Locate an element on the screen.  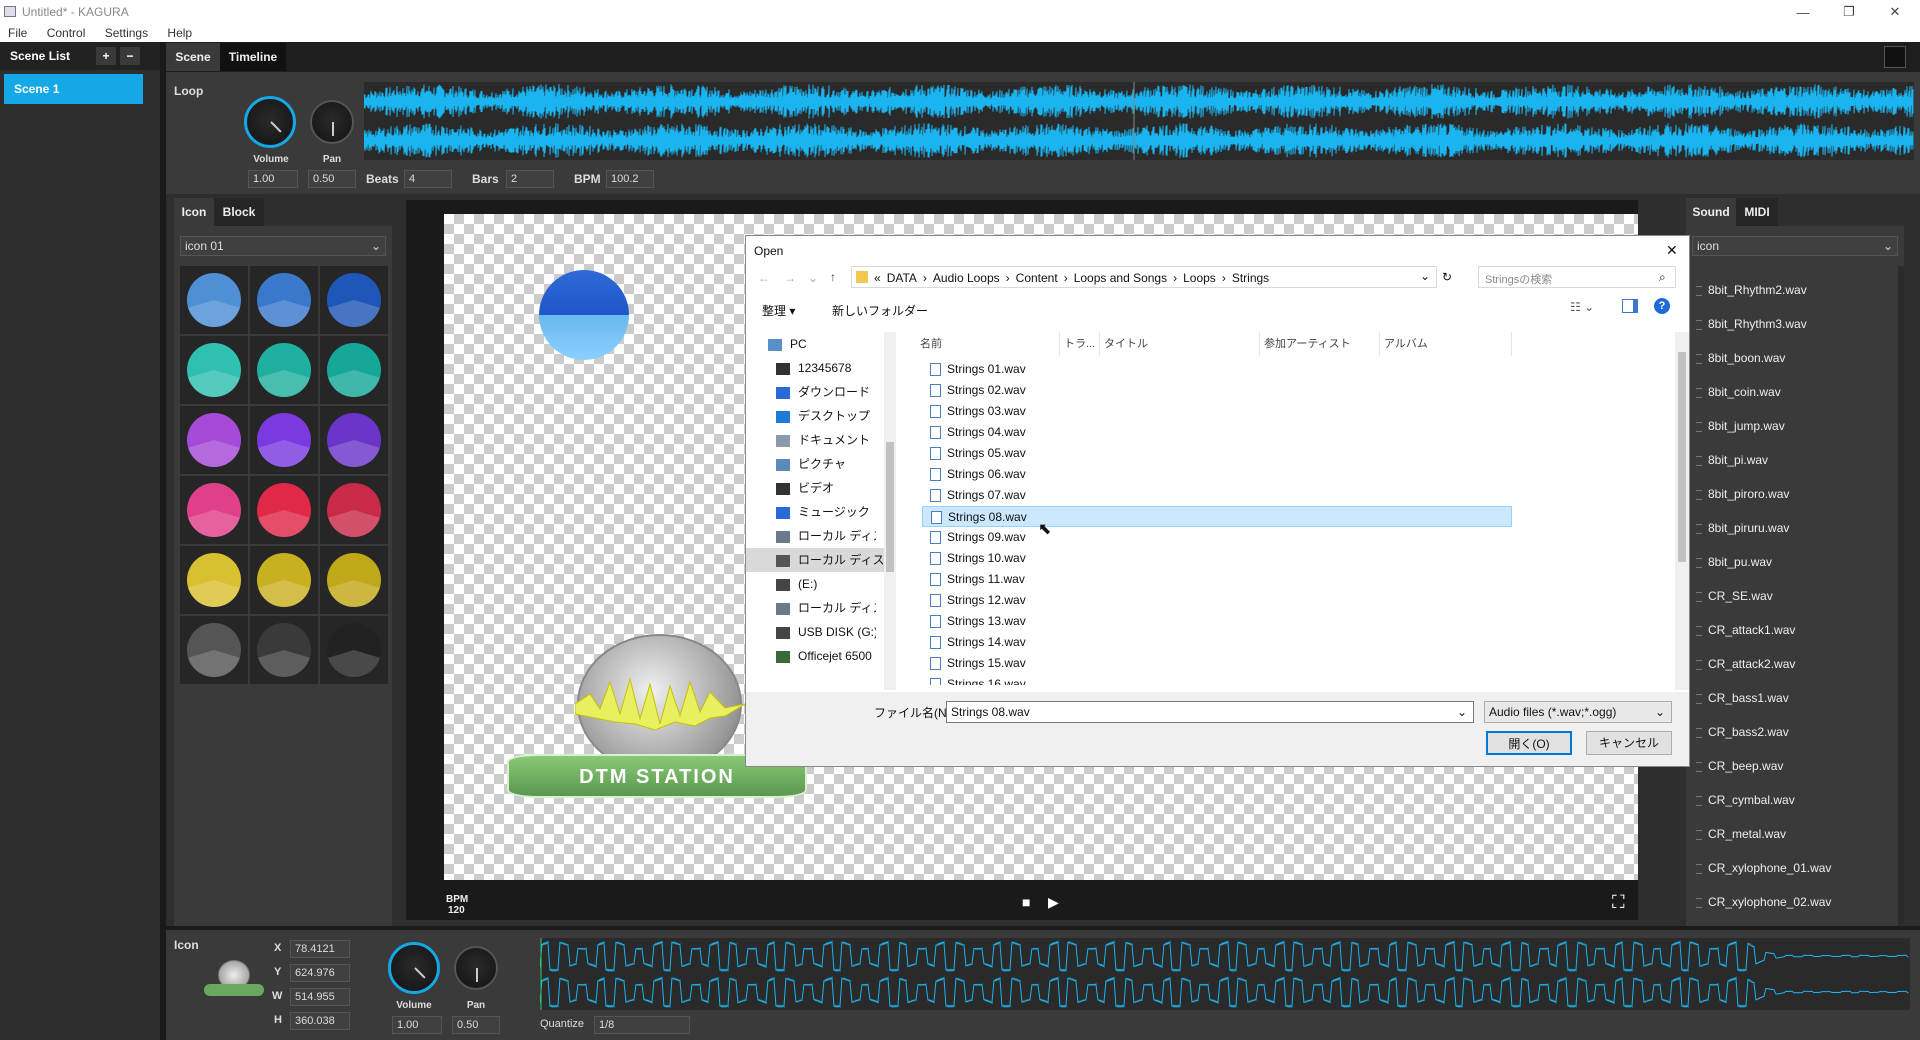
loop-volume-field: 1.00 is located at coordinates (273, 179).